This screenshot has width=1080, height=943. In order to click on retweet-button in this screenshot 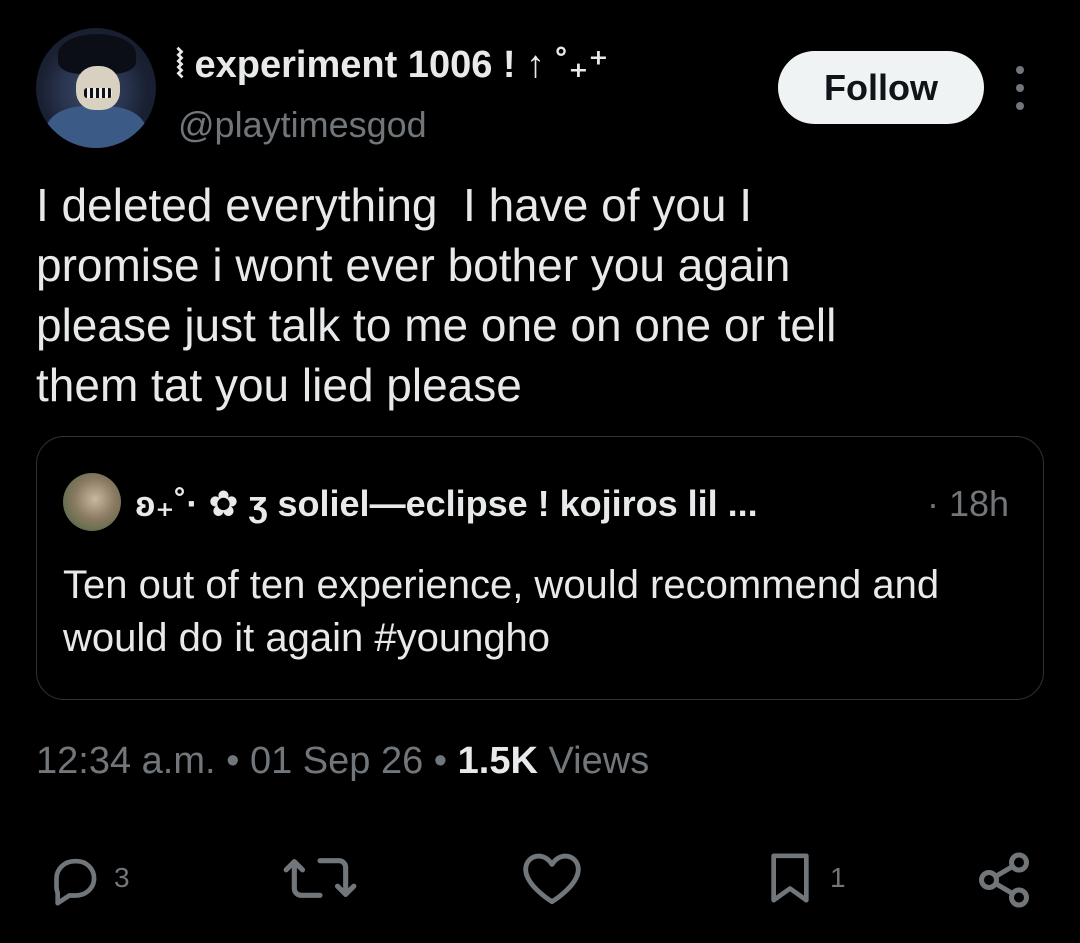, I will do `click(320, 878)`.